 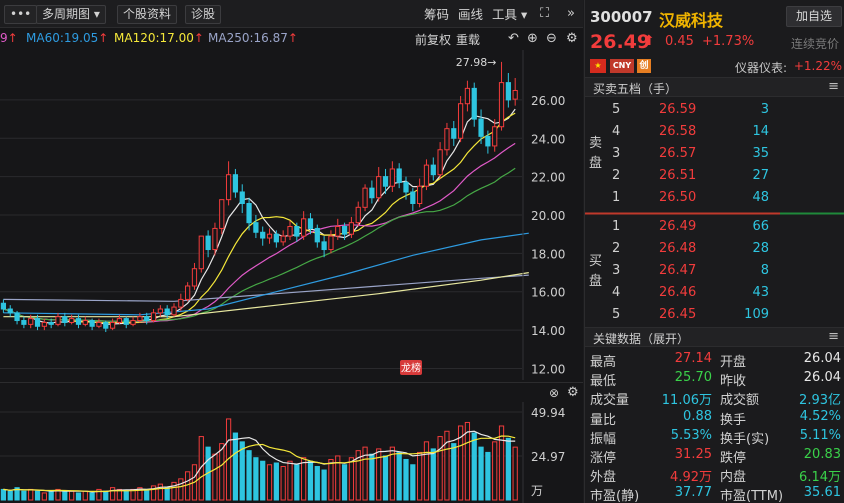 What do you see at coordinates (572, 38) in the screenshot?
I see `settings-gear-icon: ⚙` at bounding box center [572, 38].